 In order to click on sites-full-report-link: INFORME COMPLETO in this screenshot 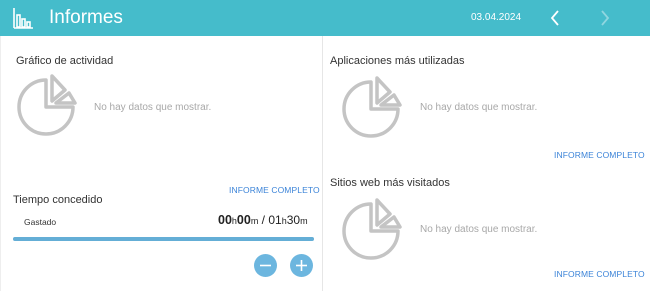, I will do `click(599, 274)`.